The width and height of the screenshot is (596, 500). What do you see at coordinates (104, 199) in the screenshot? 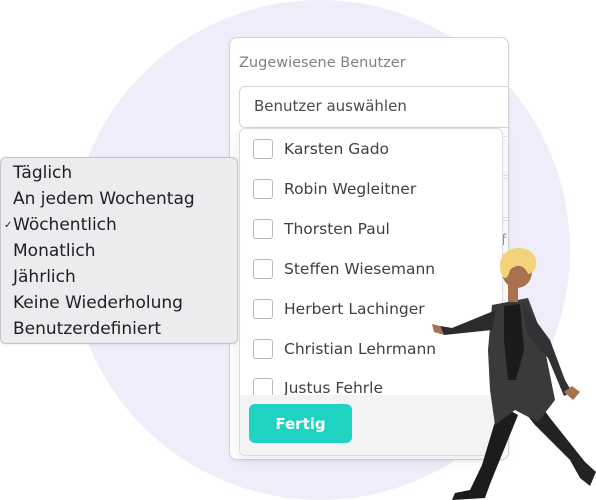
I see `repeat-option-weekdays: An jedem Wochentag` at bounding box center [104, 199].